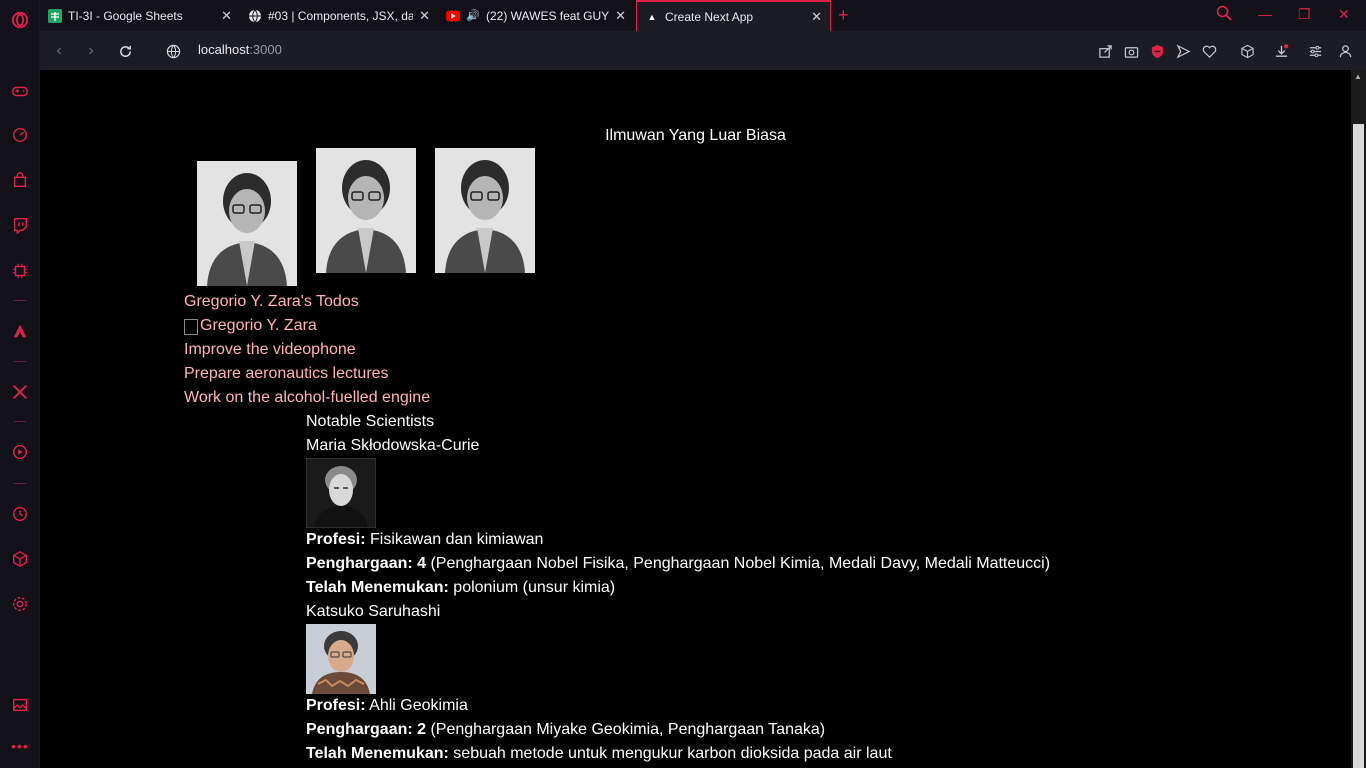 The width and height of the screenshot is (1366, 768). I want to click on scientist-name: Maria Skłodowska-Curie, so click(393, 445).